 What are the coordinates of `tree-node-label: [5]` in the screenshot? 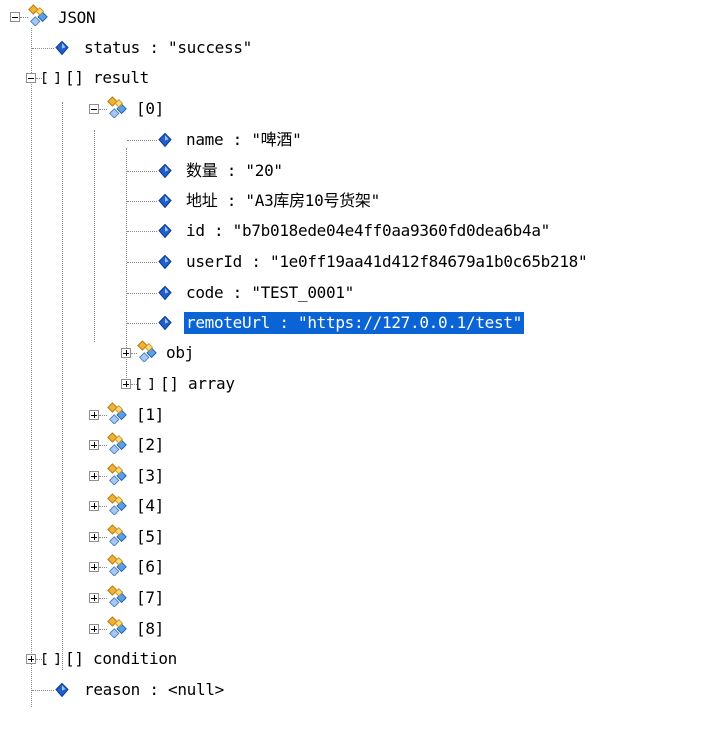 It's located at (150, 536).